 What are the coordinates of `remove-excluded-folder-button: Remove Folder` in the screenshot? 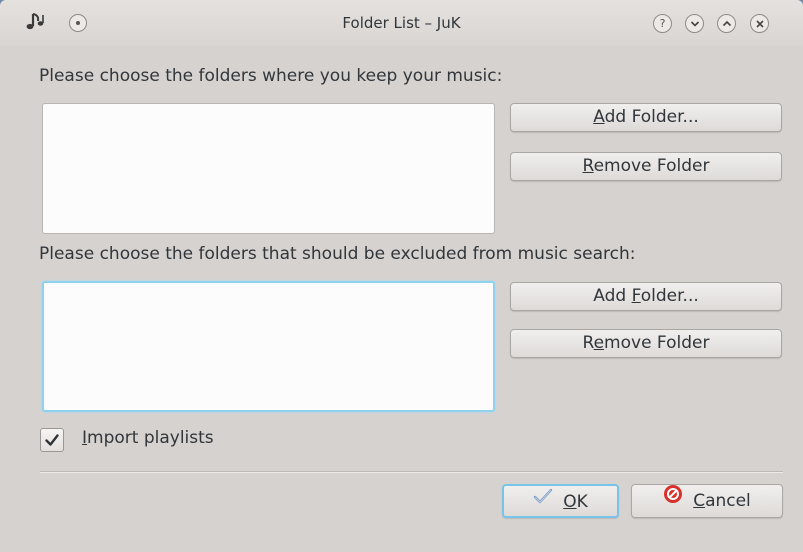 It's located at (646, 343).